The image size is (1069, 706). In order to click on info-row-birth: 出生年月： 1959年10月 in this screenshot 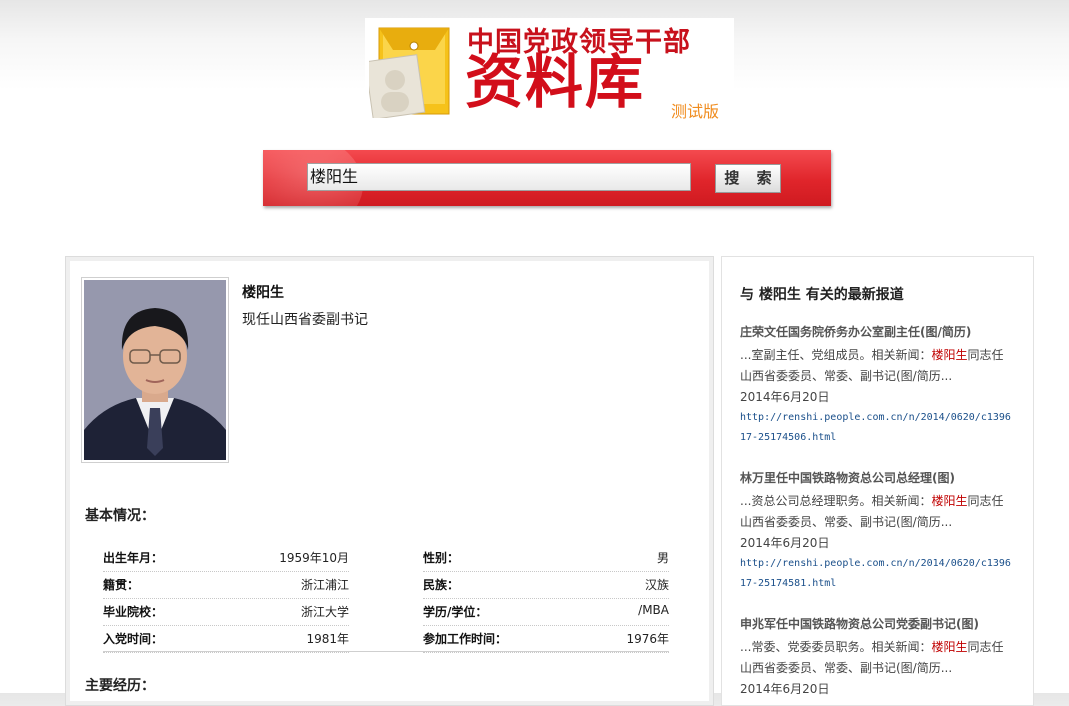, I will do `click(226, 558)`.